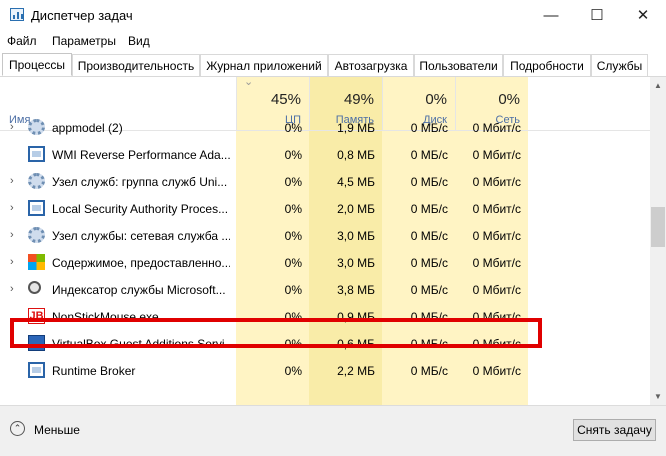 The width and height of the screenshot is (666, 456). I want to click on disk-total-percent: 0%, so click(436, 99).